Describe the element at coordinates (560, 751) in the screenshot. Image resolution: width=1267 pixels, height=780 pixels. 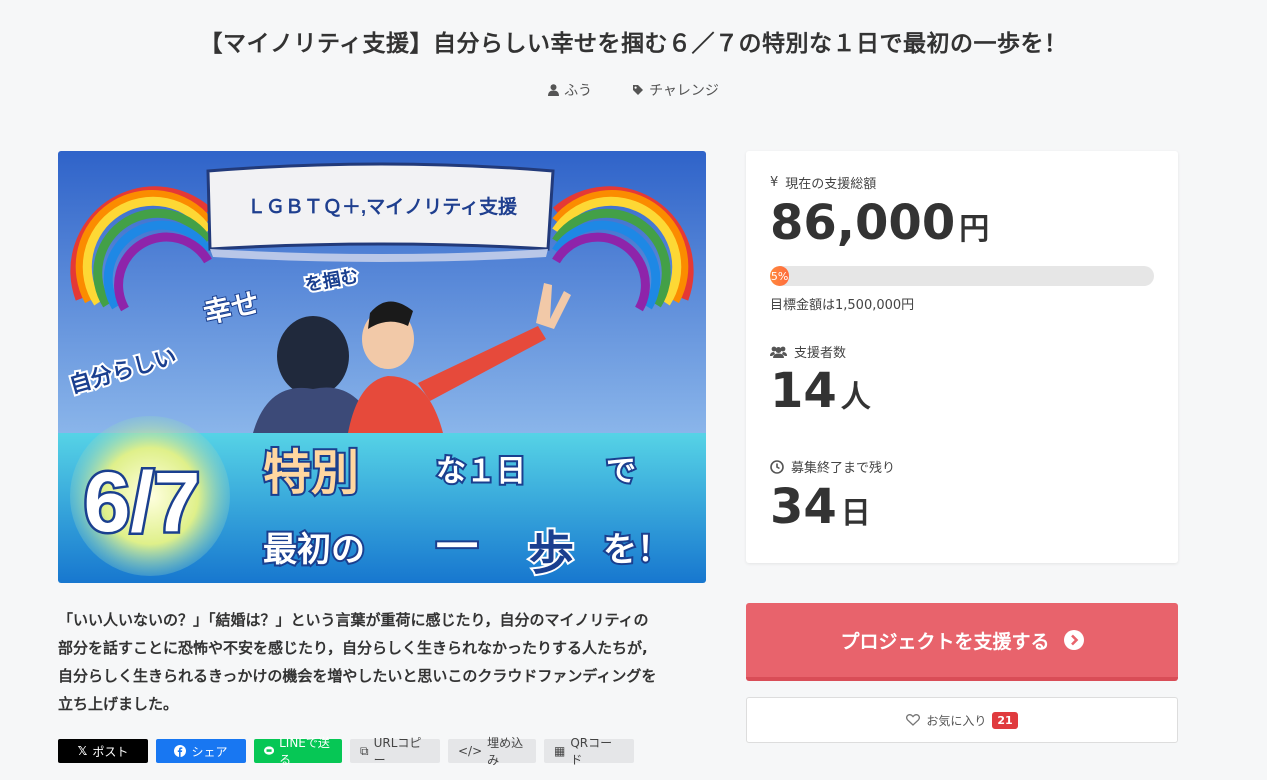
I see `qr-icon: ▦` at that location.